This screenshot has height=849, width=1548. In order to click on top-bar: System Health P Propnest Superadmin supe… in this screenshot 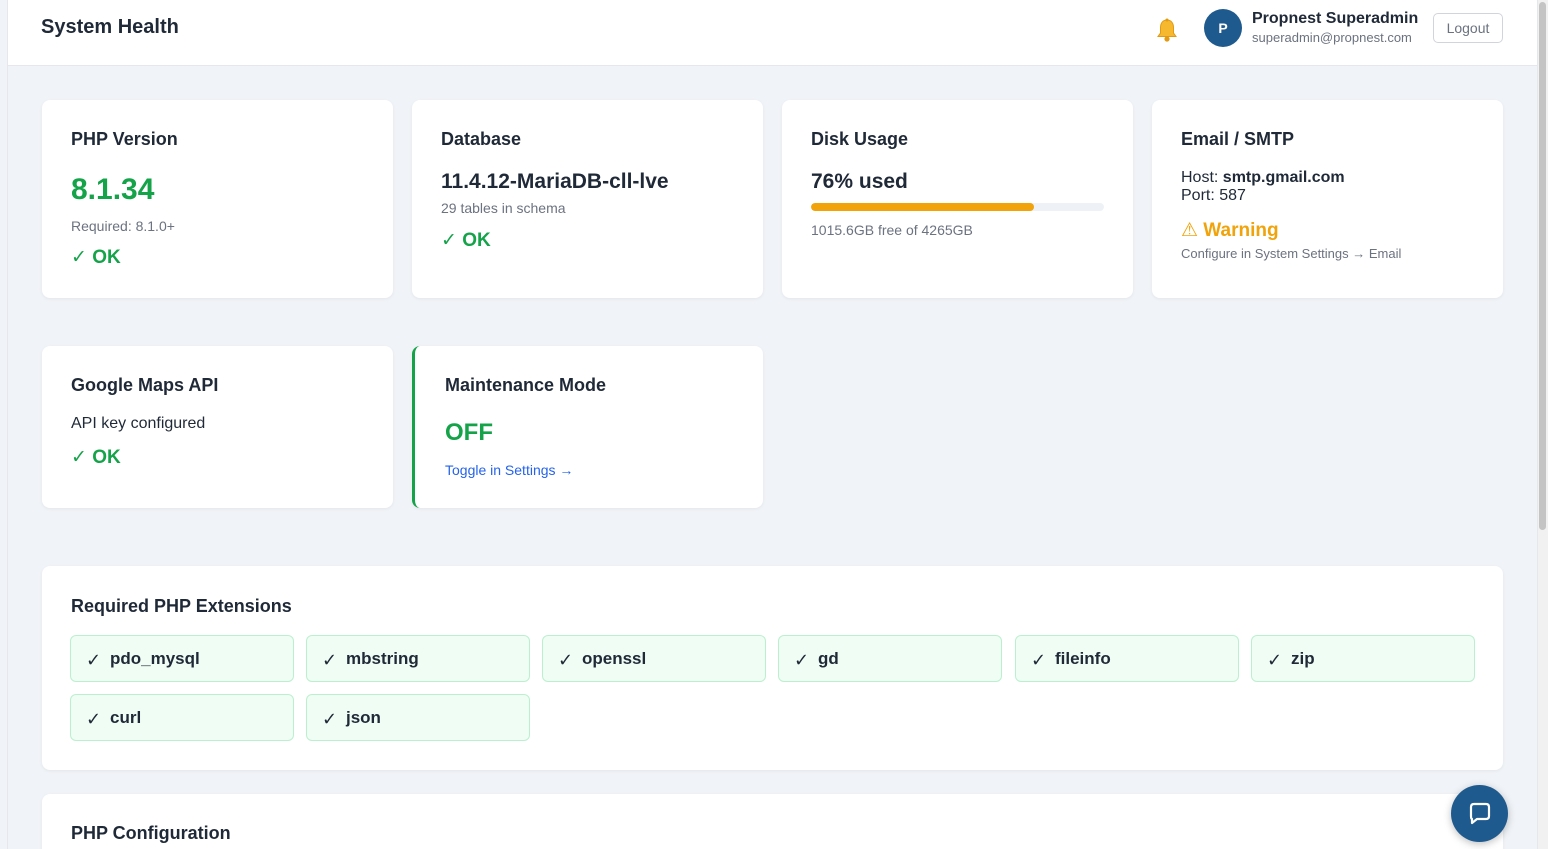, I will do `click(772, 33)`.